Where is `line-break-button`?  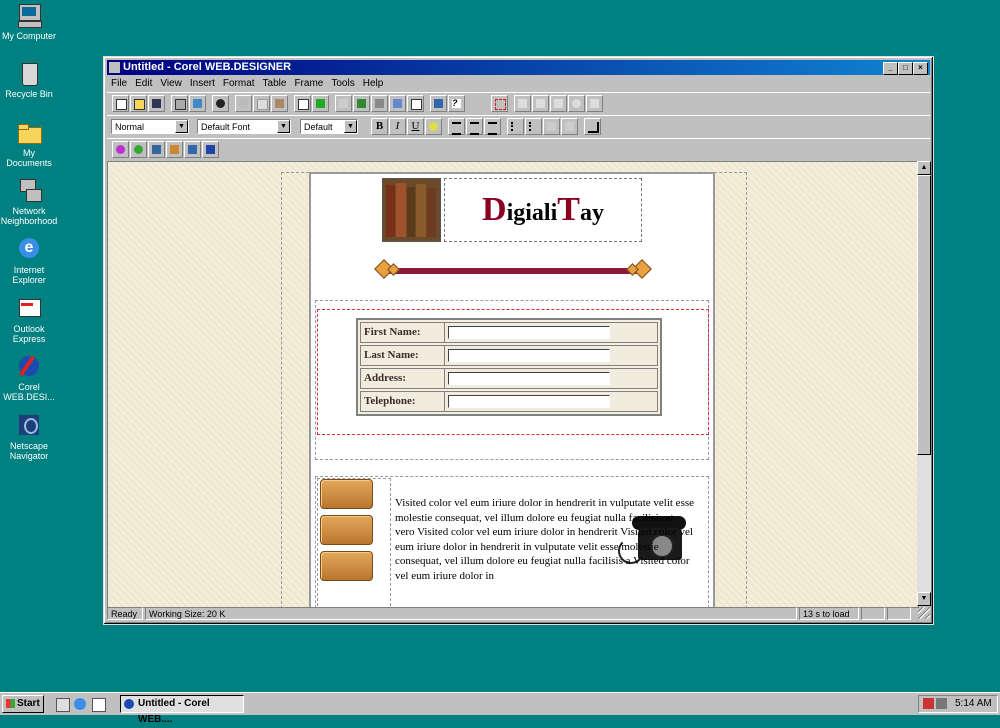
line-break-button is located at coordinates (592, 126).